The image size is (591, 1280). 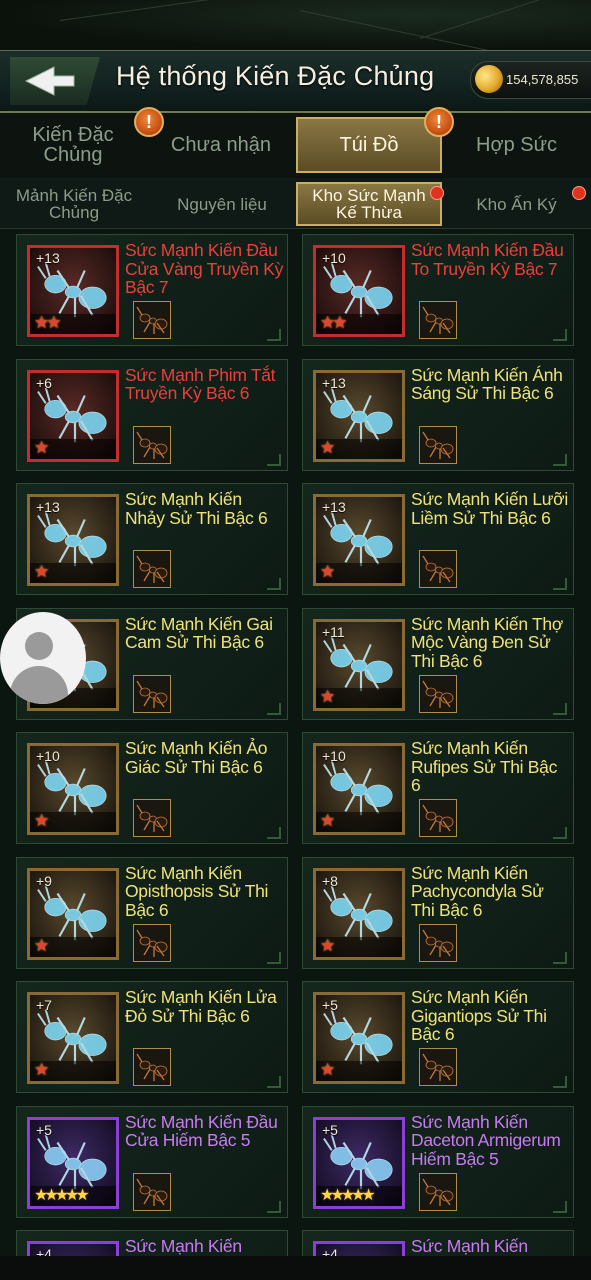 What do you see at coordinates (48, 756) in the screenshot?
I see `item-level: +10` at bounding box center [48, 756].